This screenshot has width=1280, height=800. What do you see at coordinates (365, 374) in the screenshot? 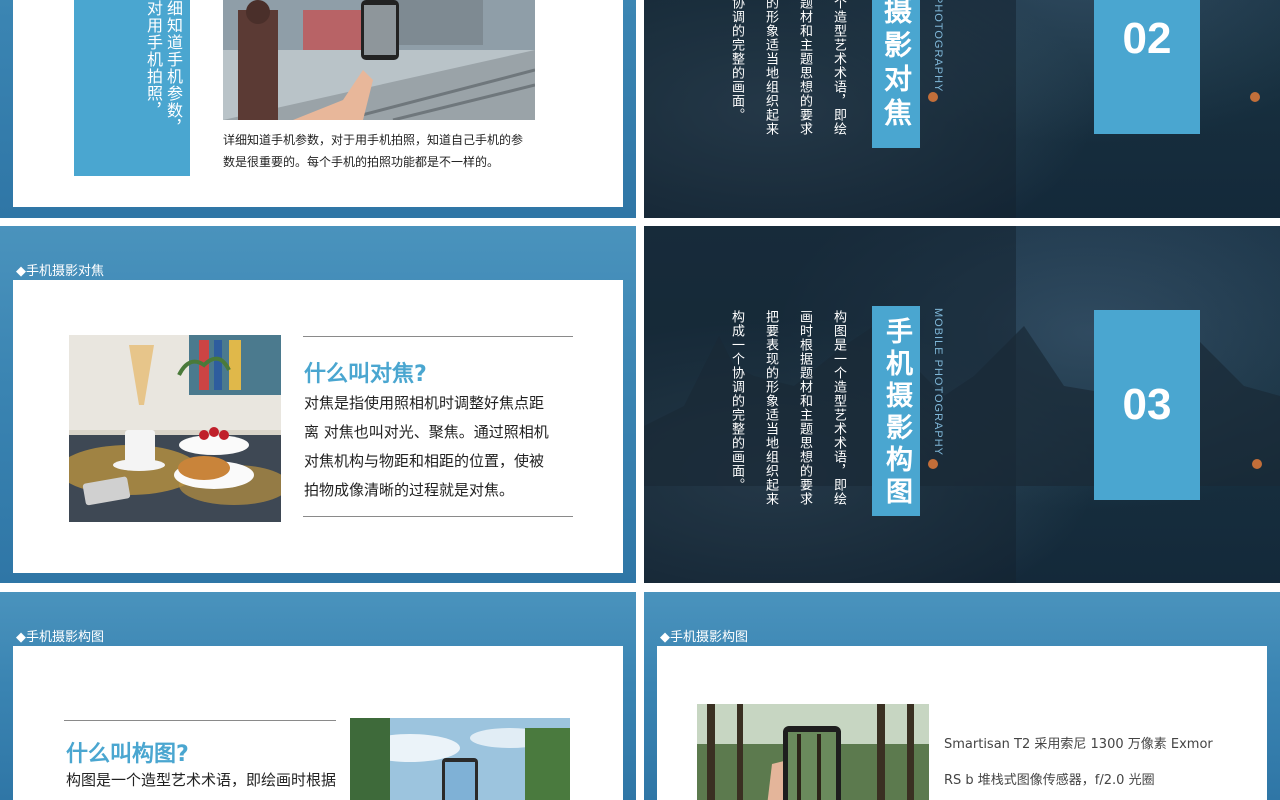
I see `content-heading: 什么叫对焦?` at bounding box center [365, 374].